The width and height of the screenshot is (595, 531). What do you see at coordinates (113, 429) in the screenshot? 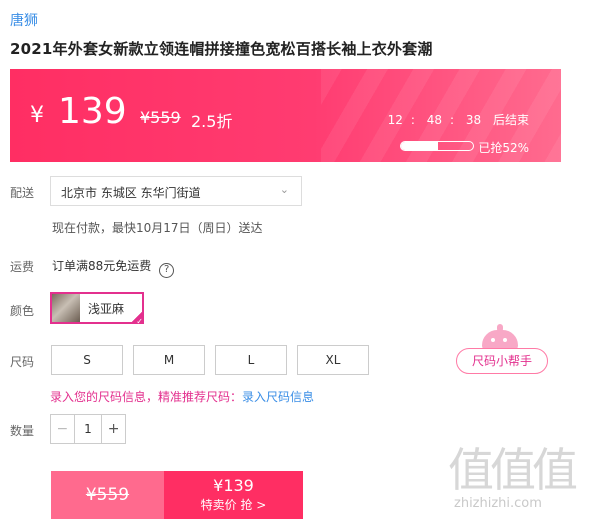
I see `quantity-increase-button: +` at bounding box center [113, 429].